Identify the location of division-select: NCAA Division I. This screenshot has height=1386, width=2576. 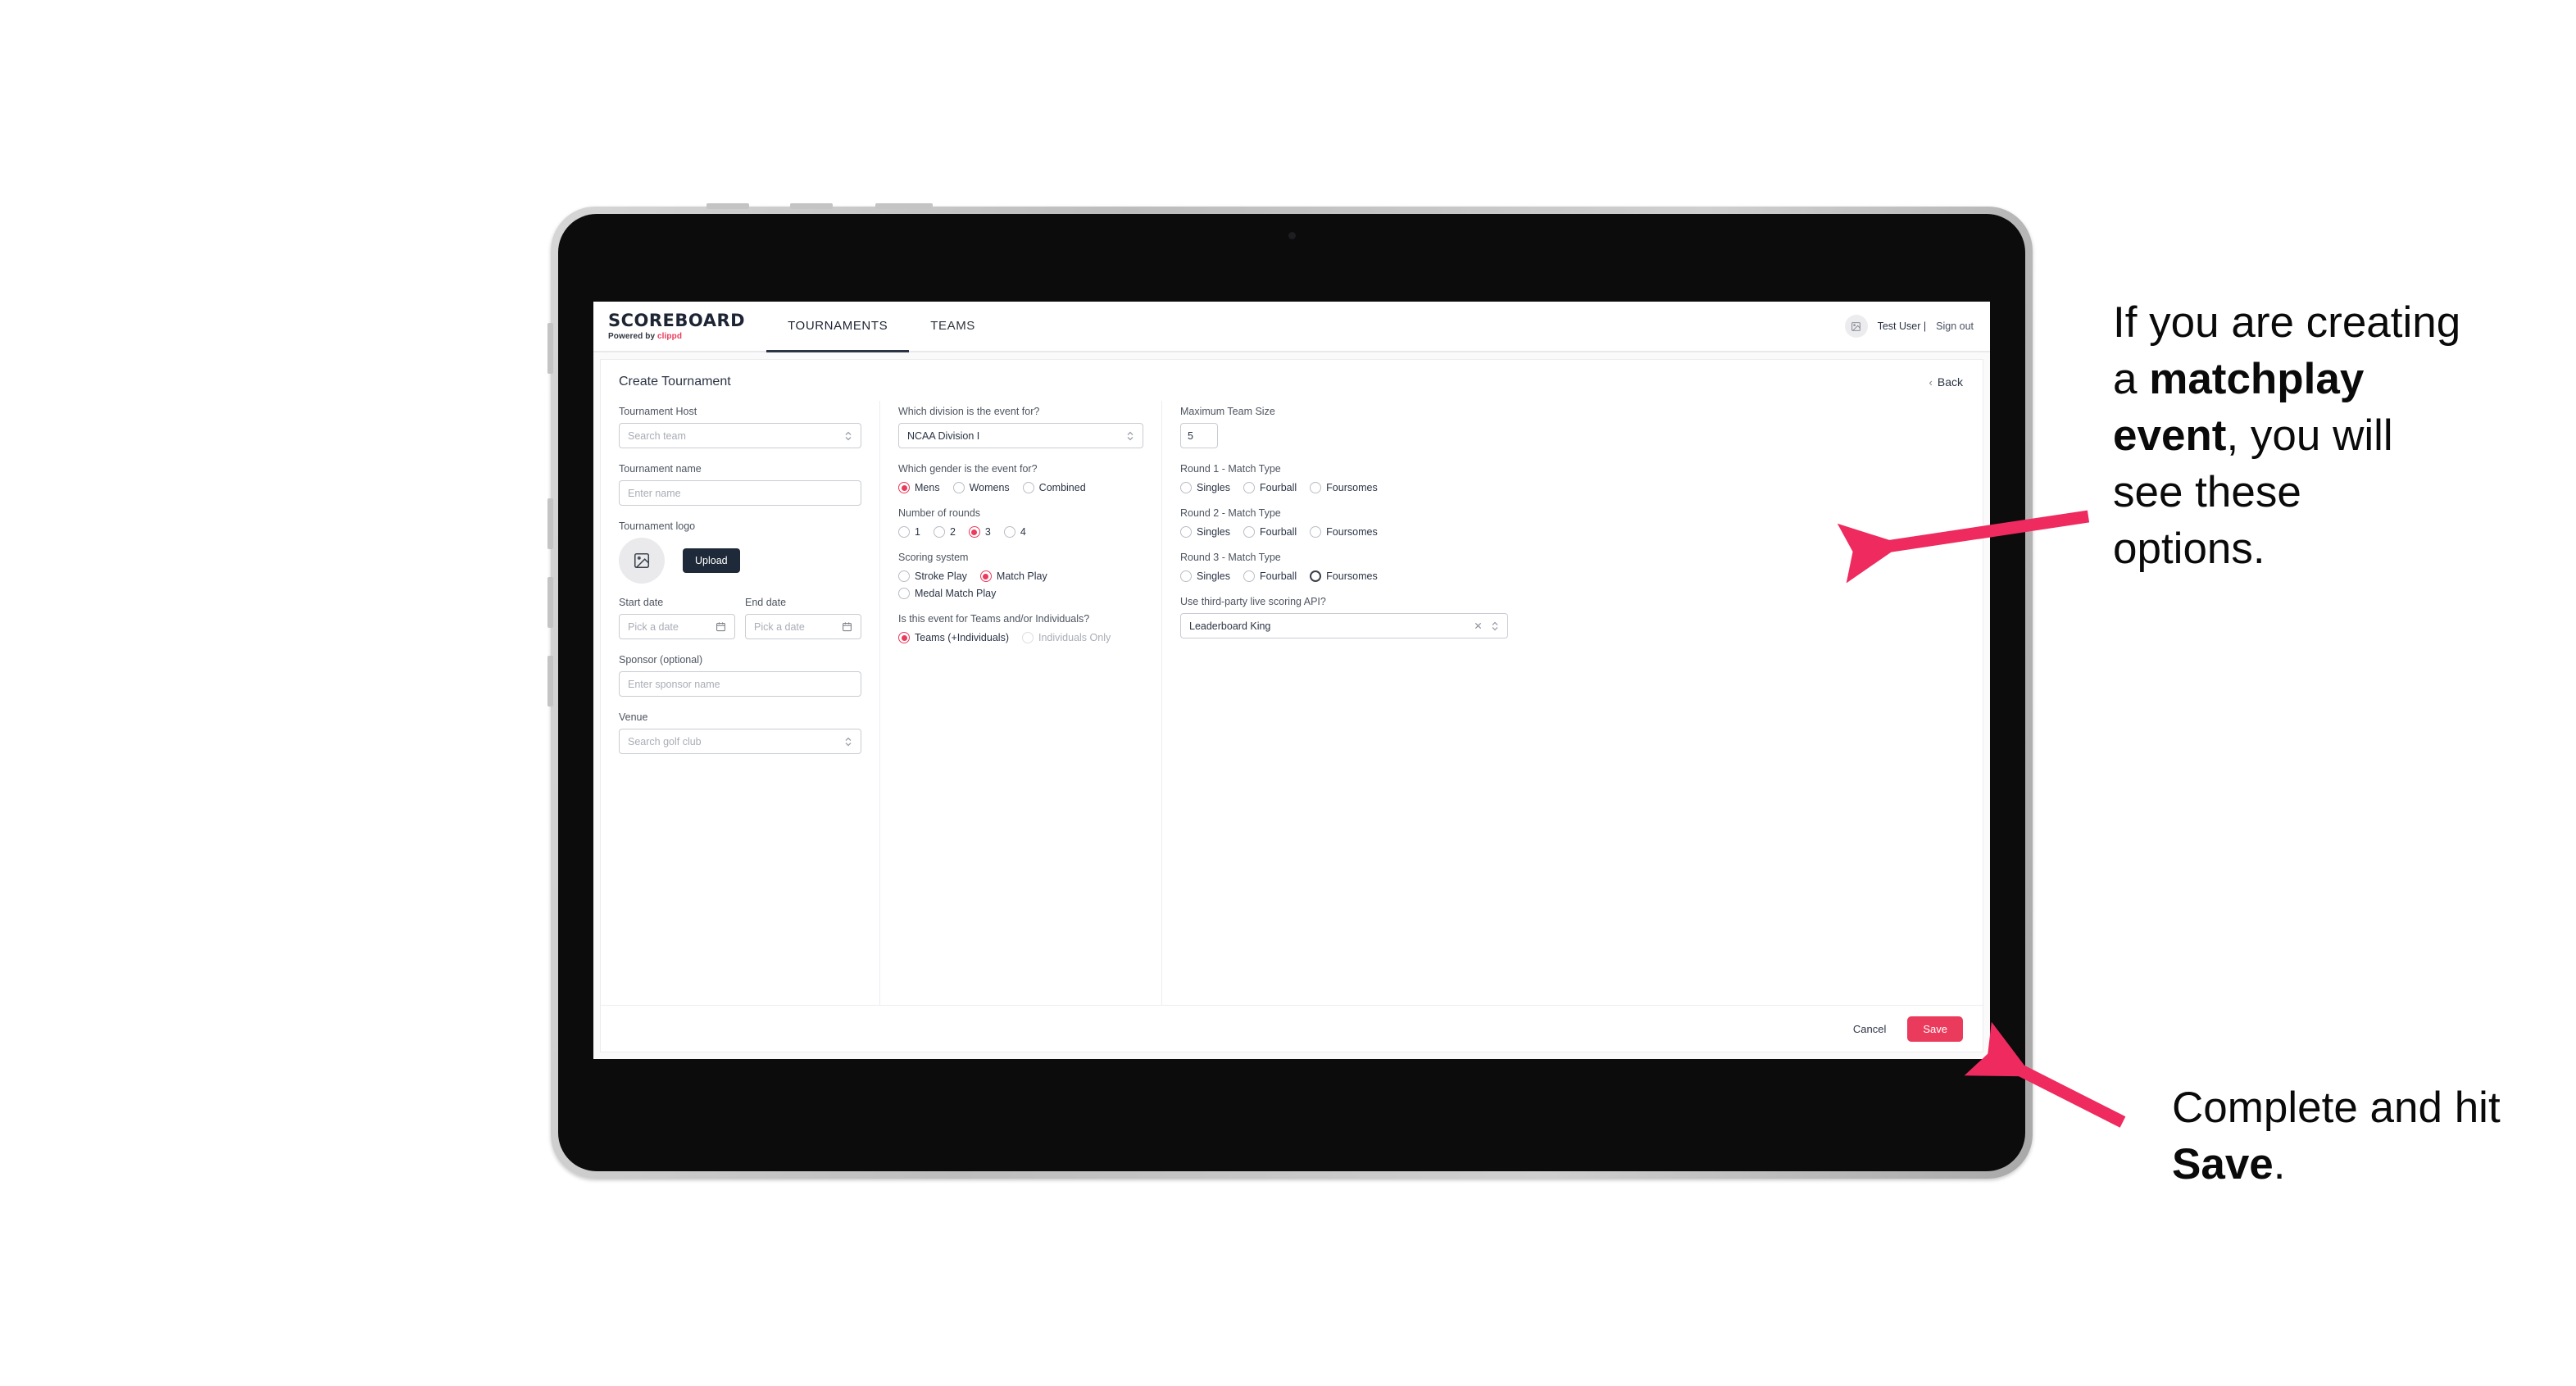
(1020, 435).